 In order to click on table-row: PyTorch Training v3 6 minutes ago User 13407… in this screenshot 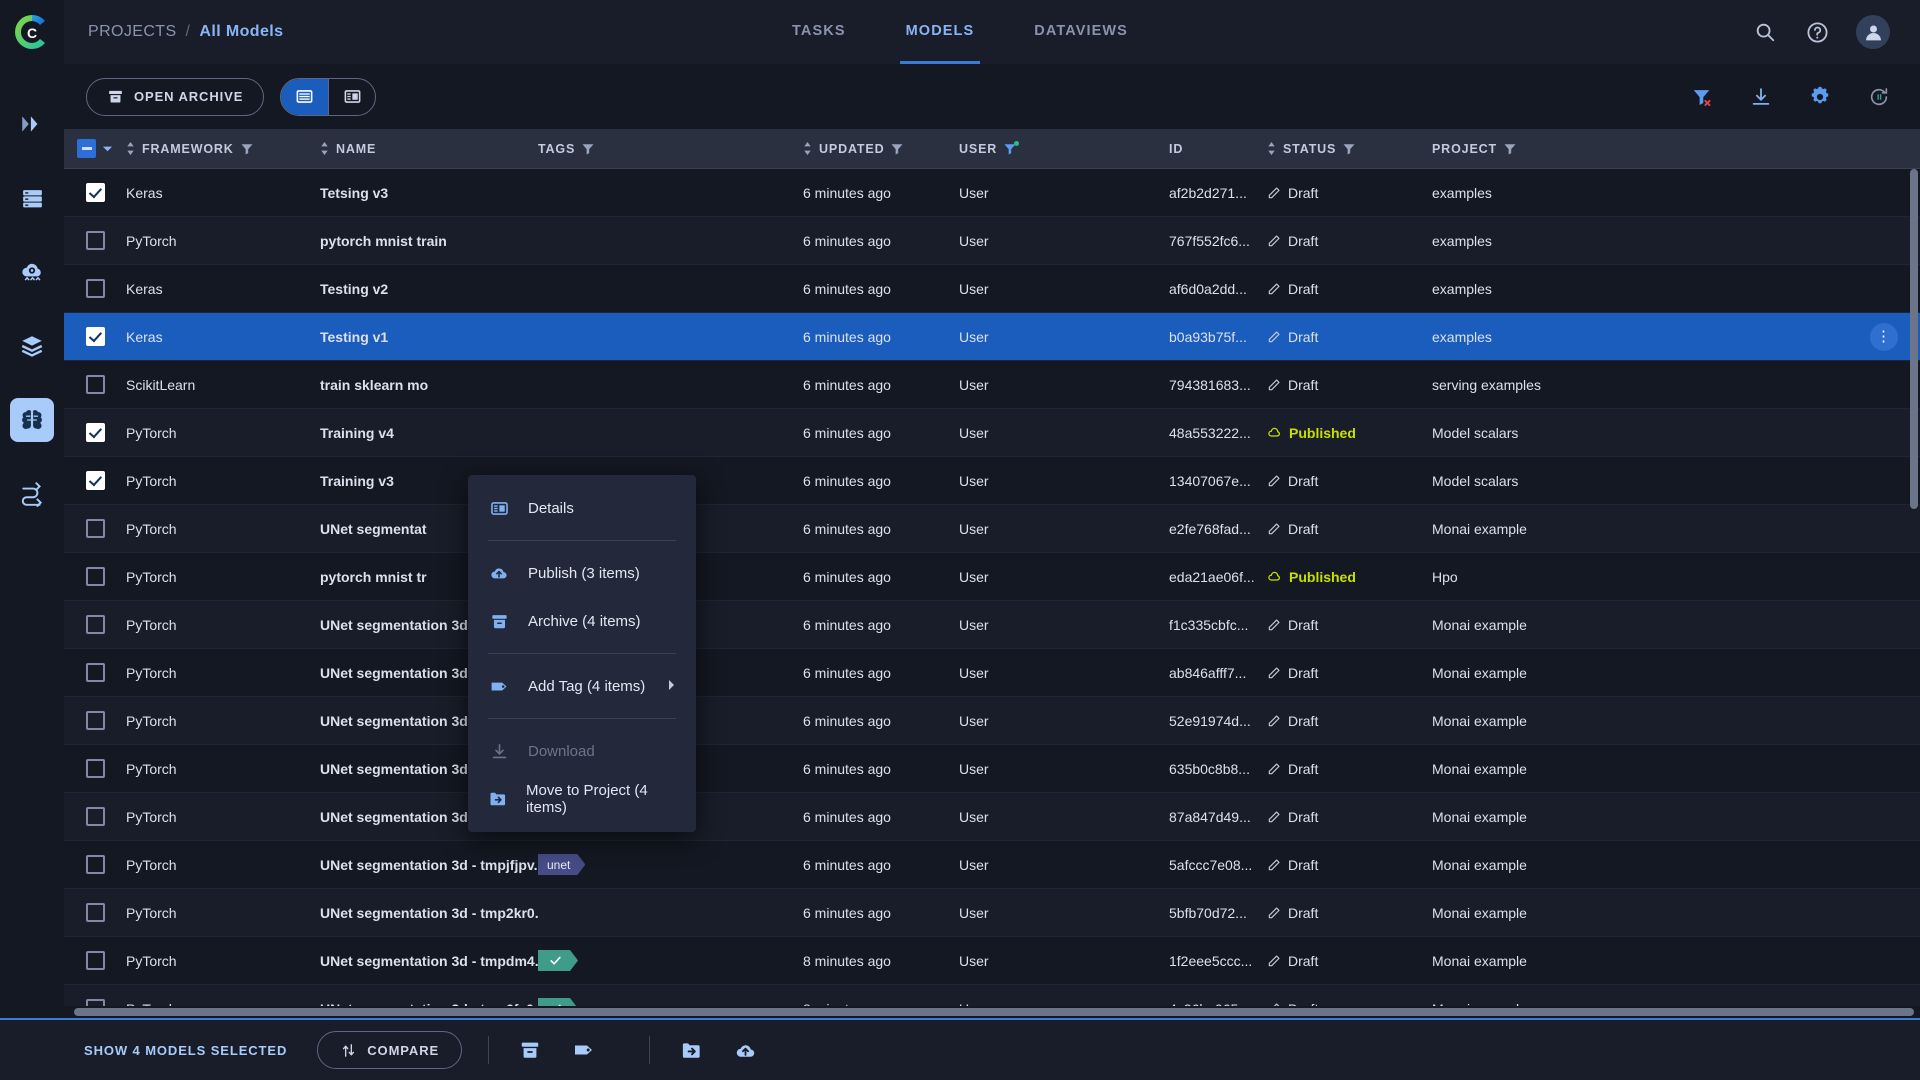, I will do `click(992, 481)`.